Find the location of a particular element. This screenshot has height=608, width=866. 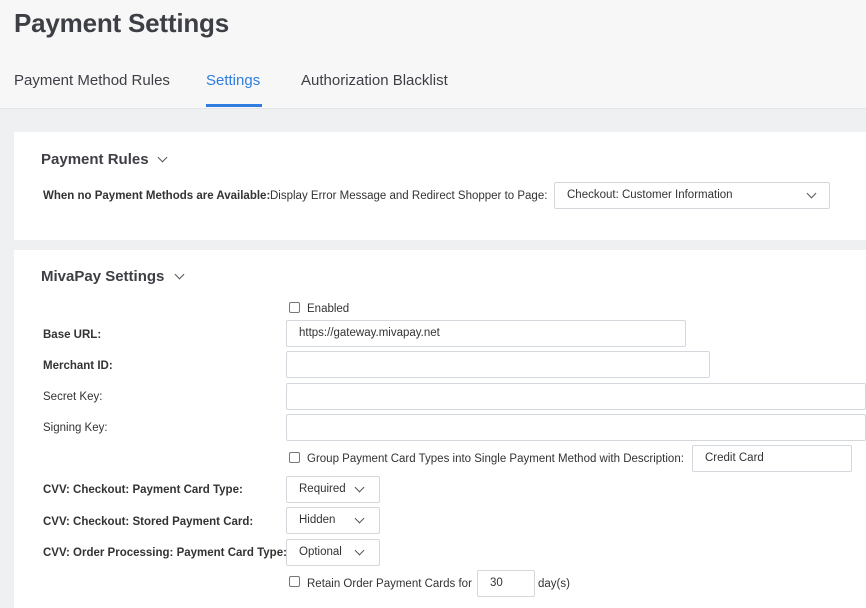

cvv-checkout-stored-select: Hidden is located at coordinates (333, 520).